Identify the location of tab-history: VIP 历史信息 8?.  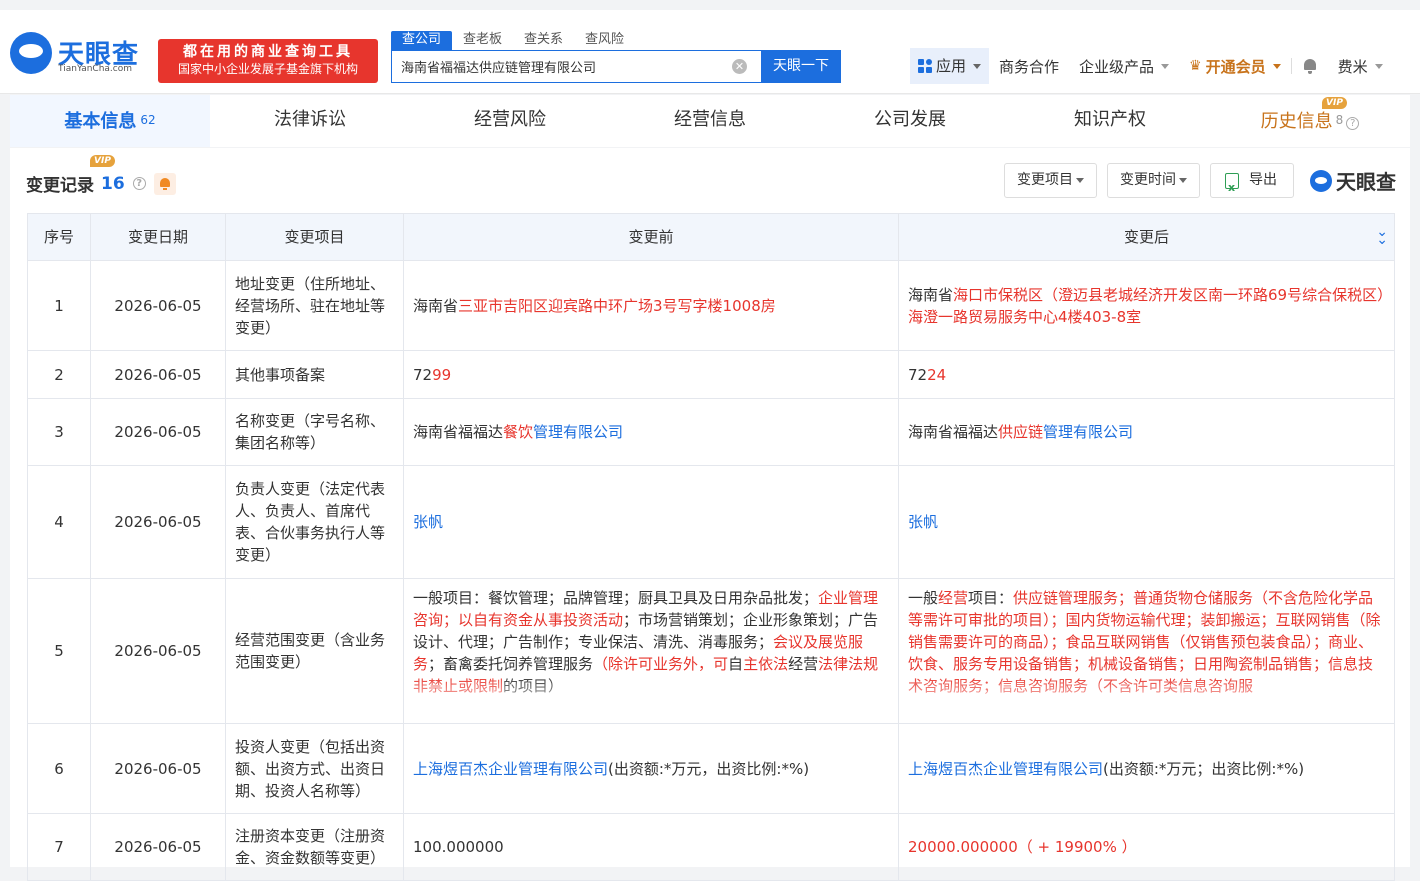
(1310, 121).